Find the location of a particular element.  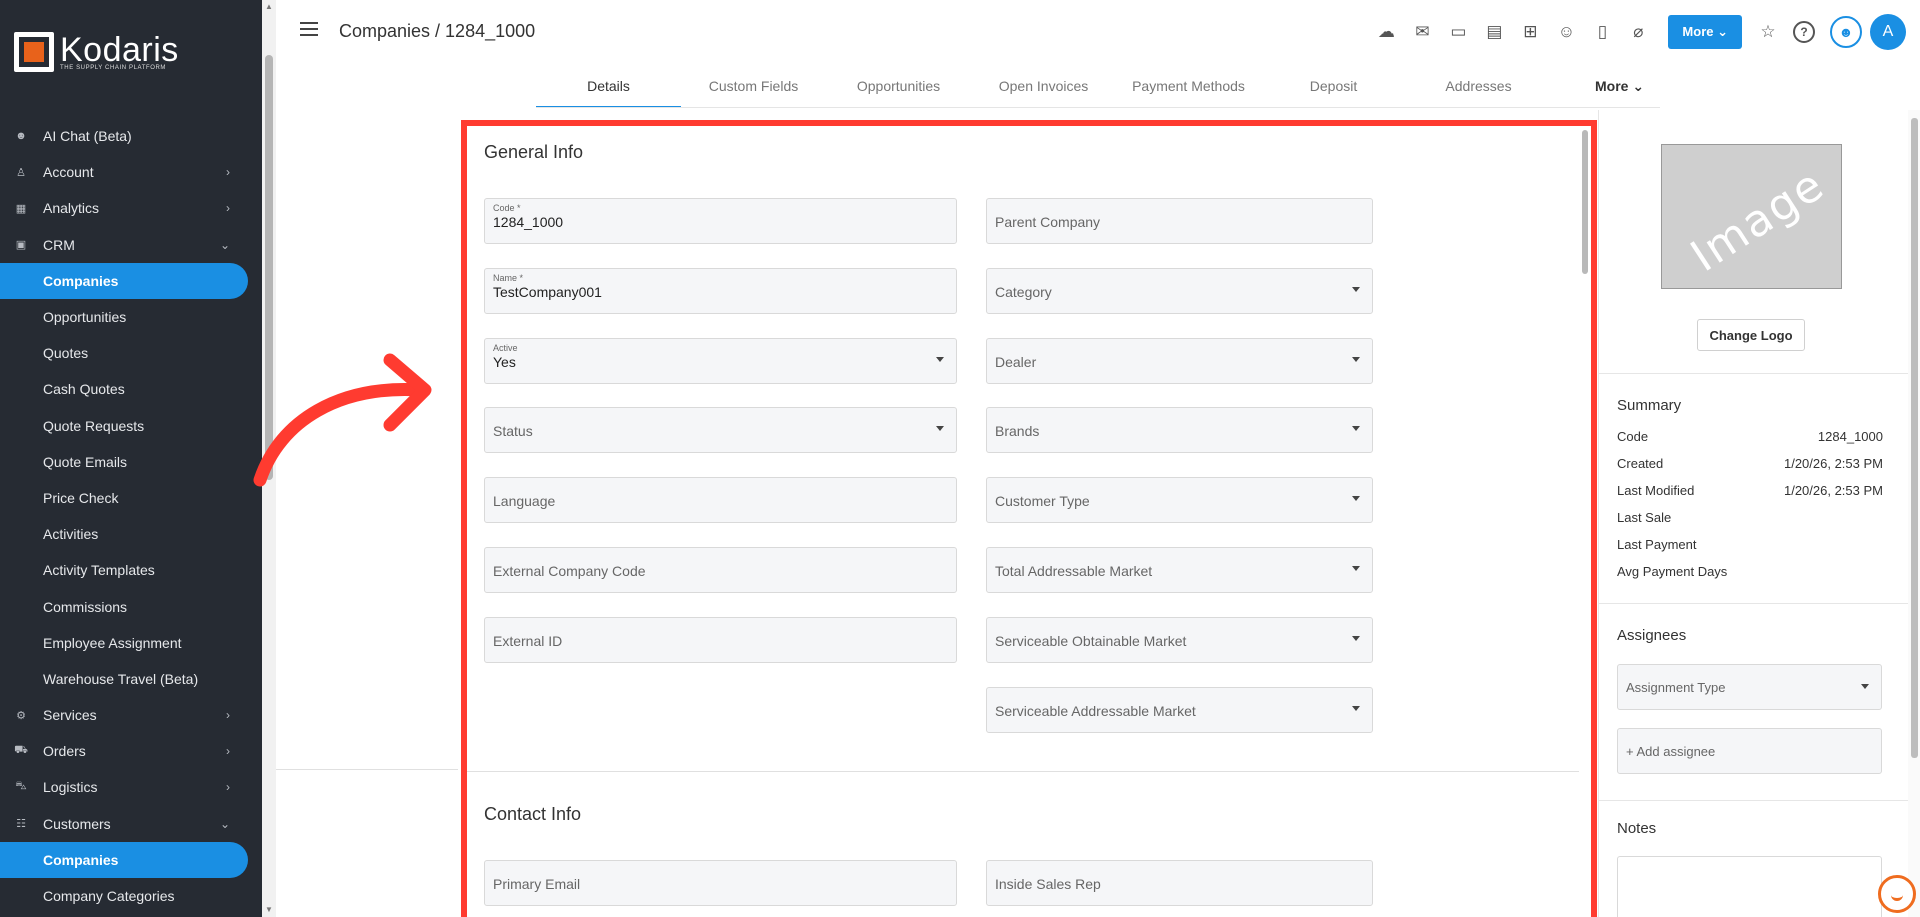

user-avatar: A is located at coordinates (1888, 32).